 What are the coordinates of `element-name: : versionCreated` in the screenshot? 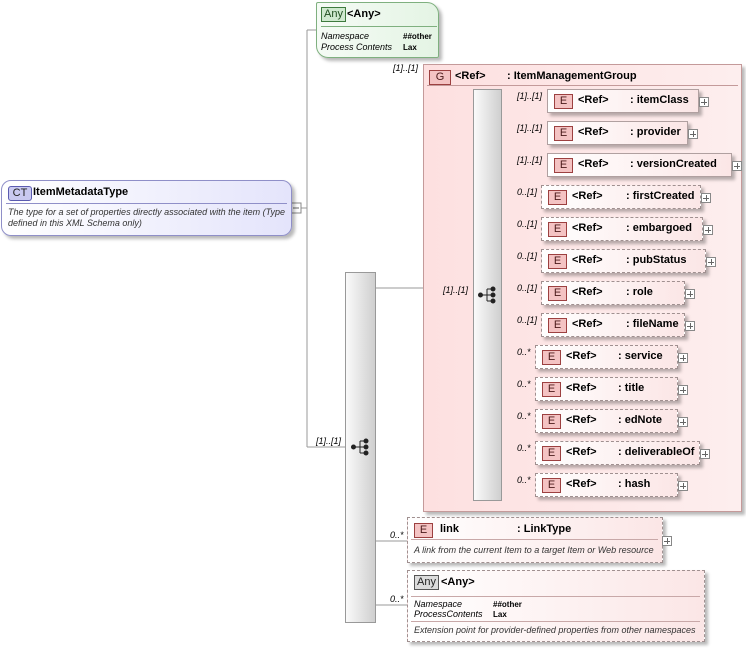 It's located at (673, 164).